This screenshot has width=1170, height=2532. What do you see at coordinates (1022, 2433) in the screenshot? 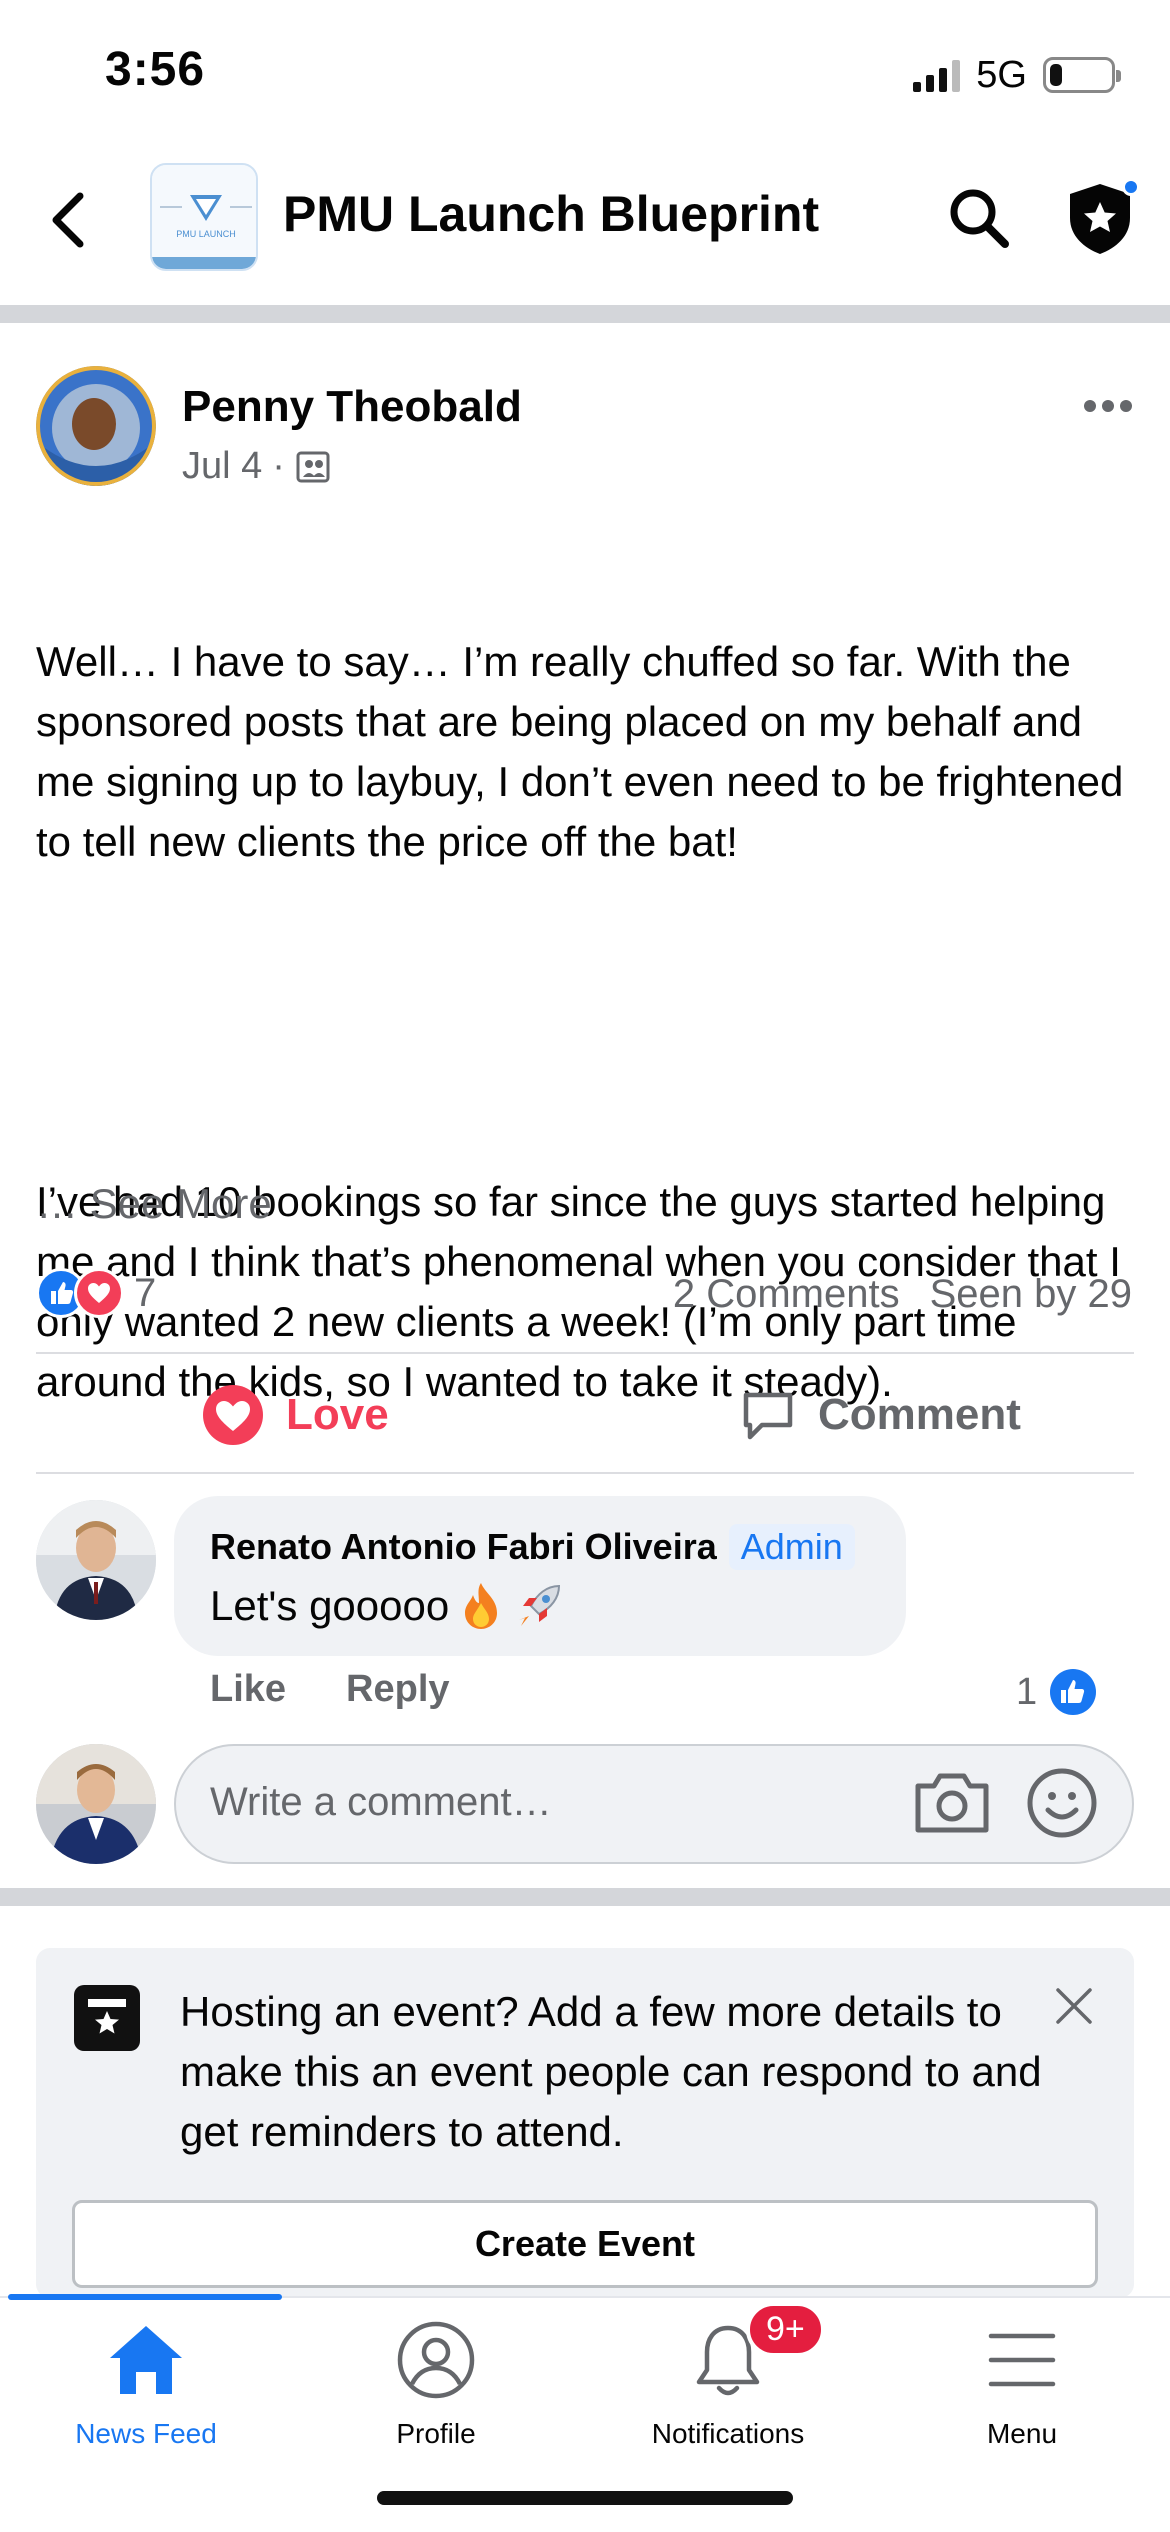
I see `tab-label: Menu` at bounding box center [1022, 2433].